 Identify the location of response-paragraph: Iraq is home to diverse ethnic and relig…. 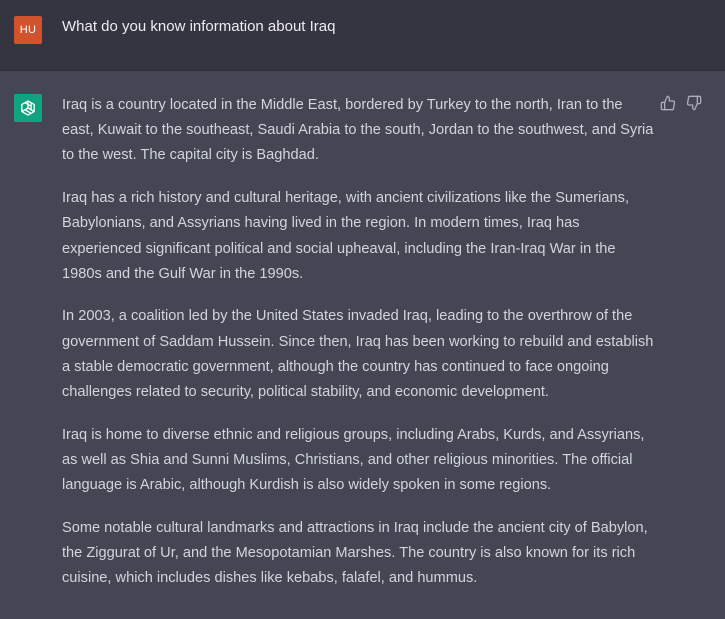
(353, 460).